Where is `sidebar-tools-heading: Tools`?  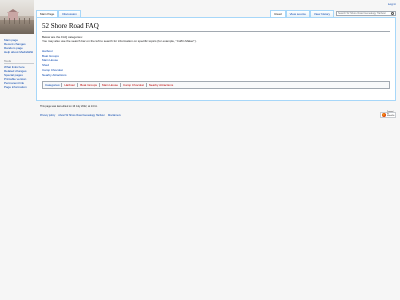
sidebar-tools-heading: Tools is located at coordinates (19, 61).